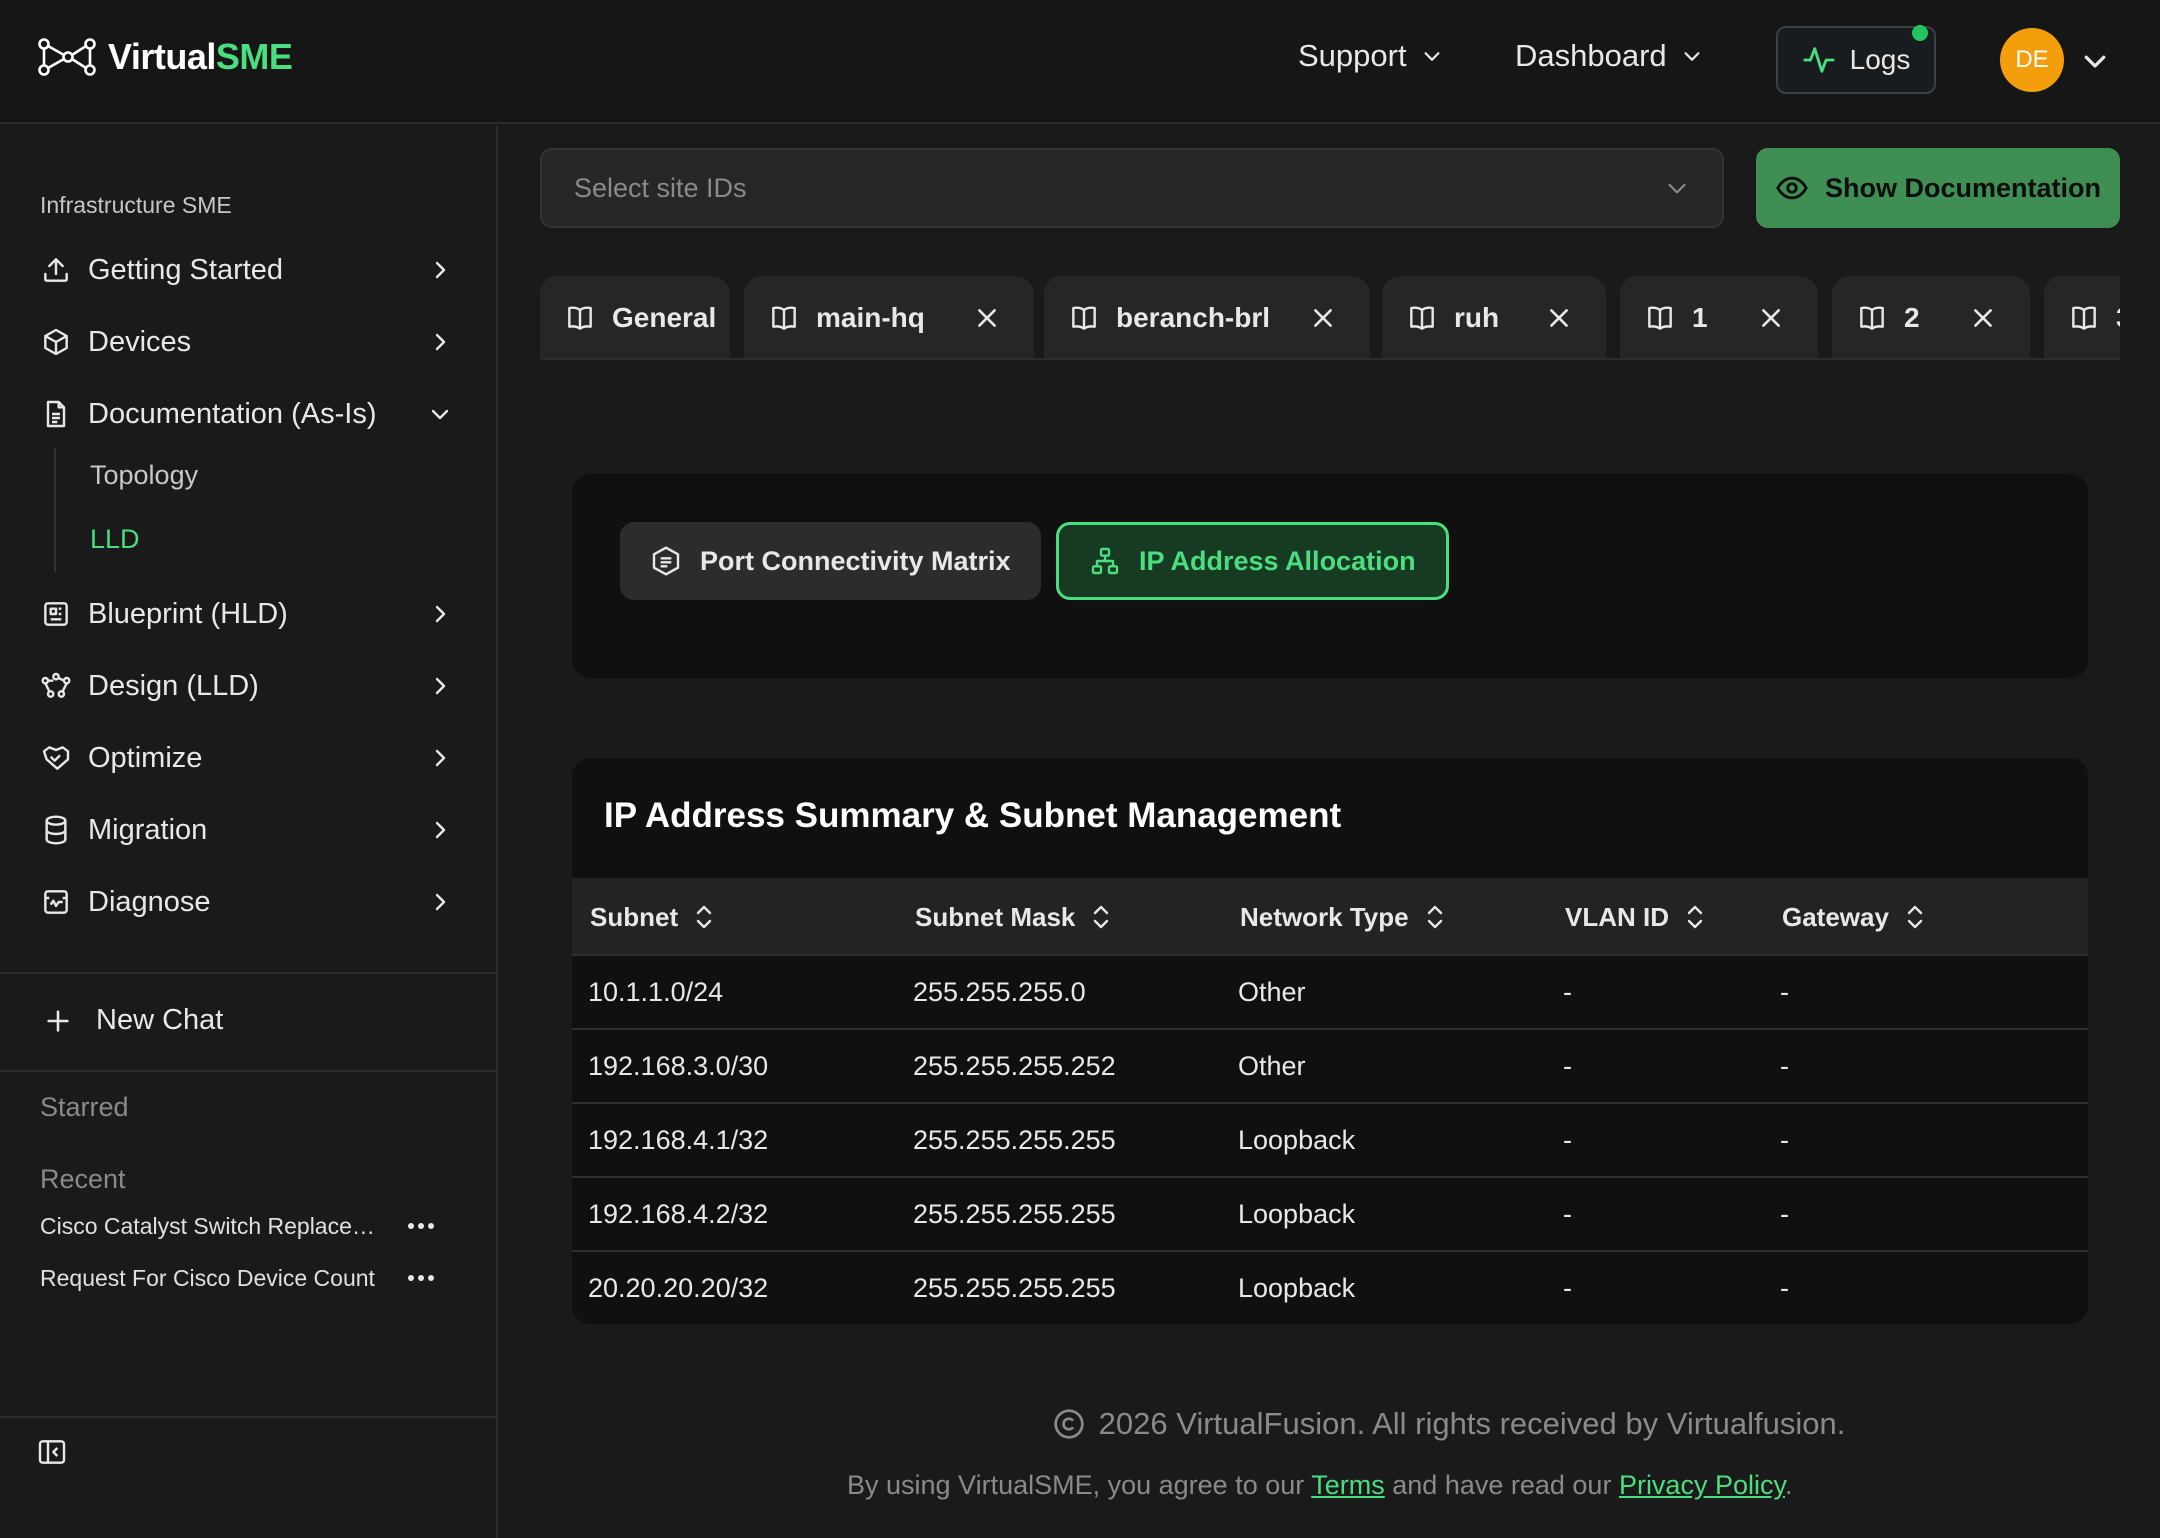 This screenshot has width=2160, height=1538. Describe the element at coordinates (1963, 187) in the screenshot. I see `show-documentation-label: Show Documentation` at that location.